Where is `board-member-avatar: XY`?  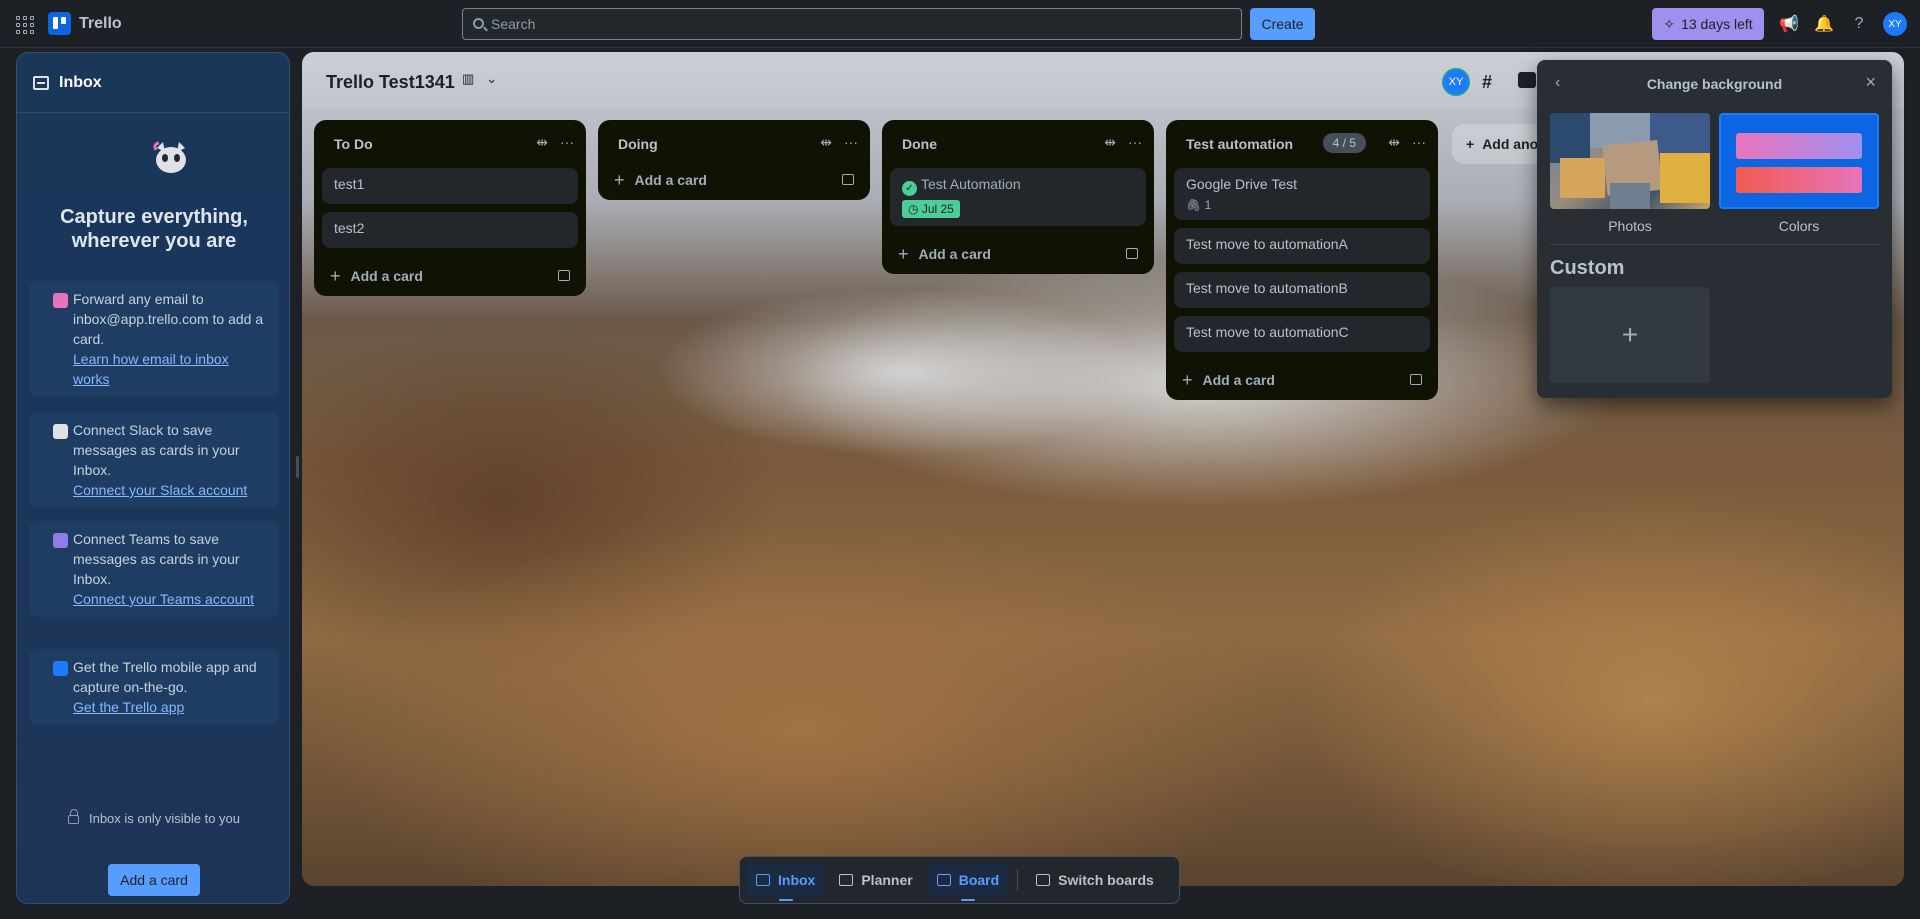
board-member-avatar: XY is located at coordinates (1456, 82).